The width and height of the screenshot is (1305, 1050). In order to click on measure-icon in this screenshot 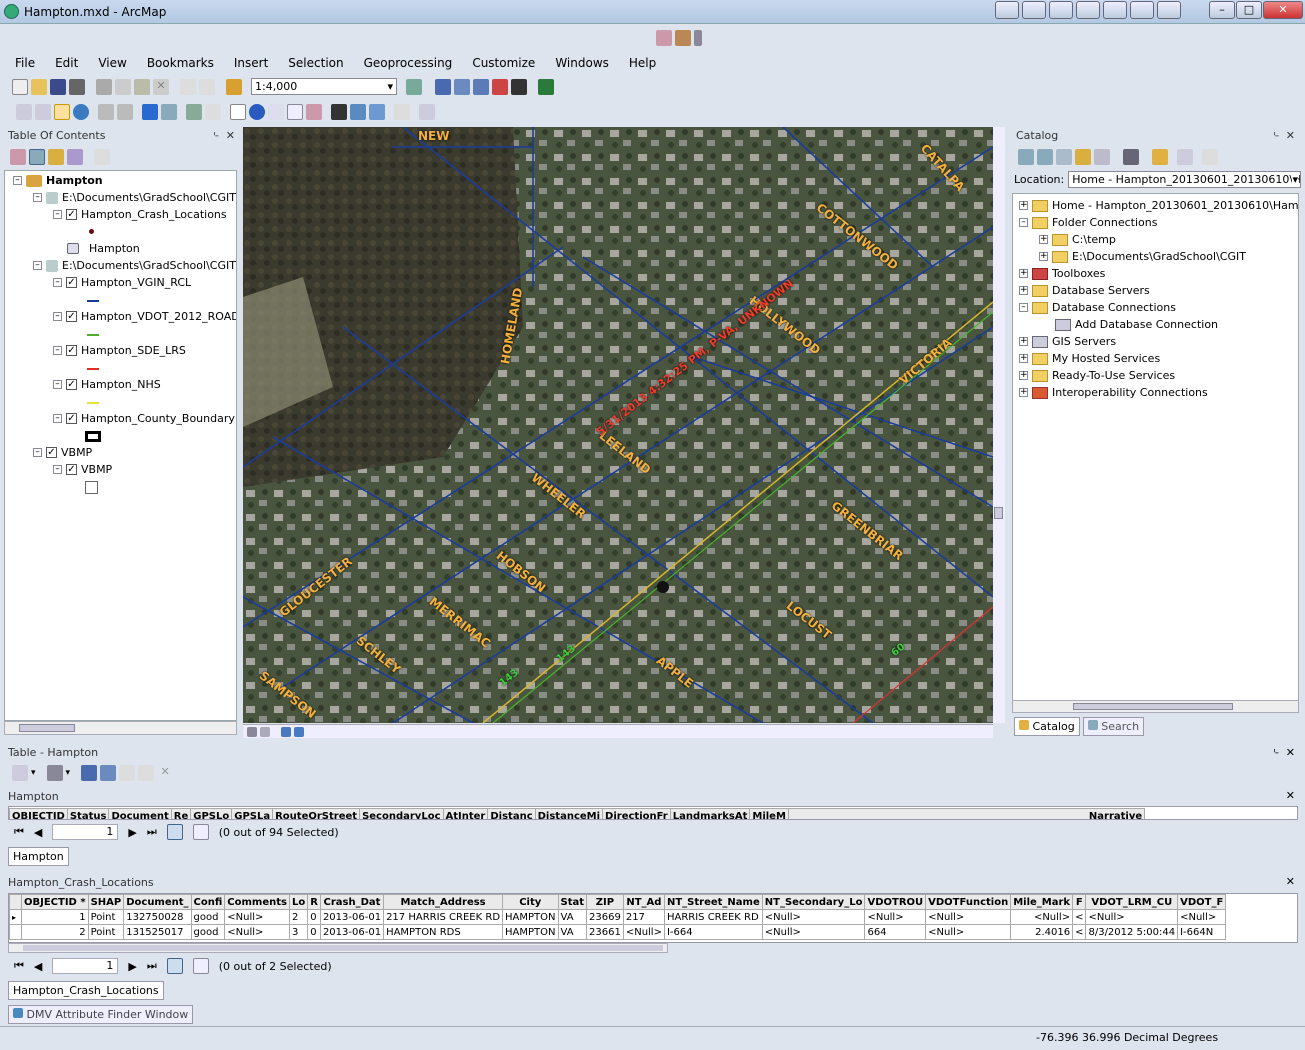, I will do `click(314, 112)`.